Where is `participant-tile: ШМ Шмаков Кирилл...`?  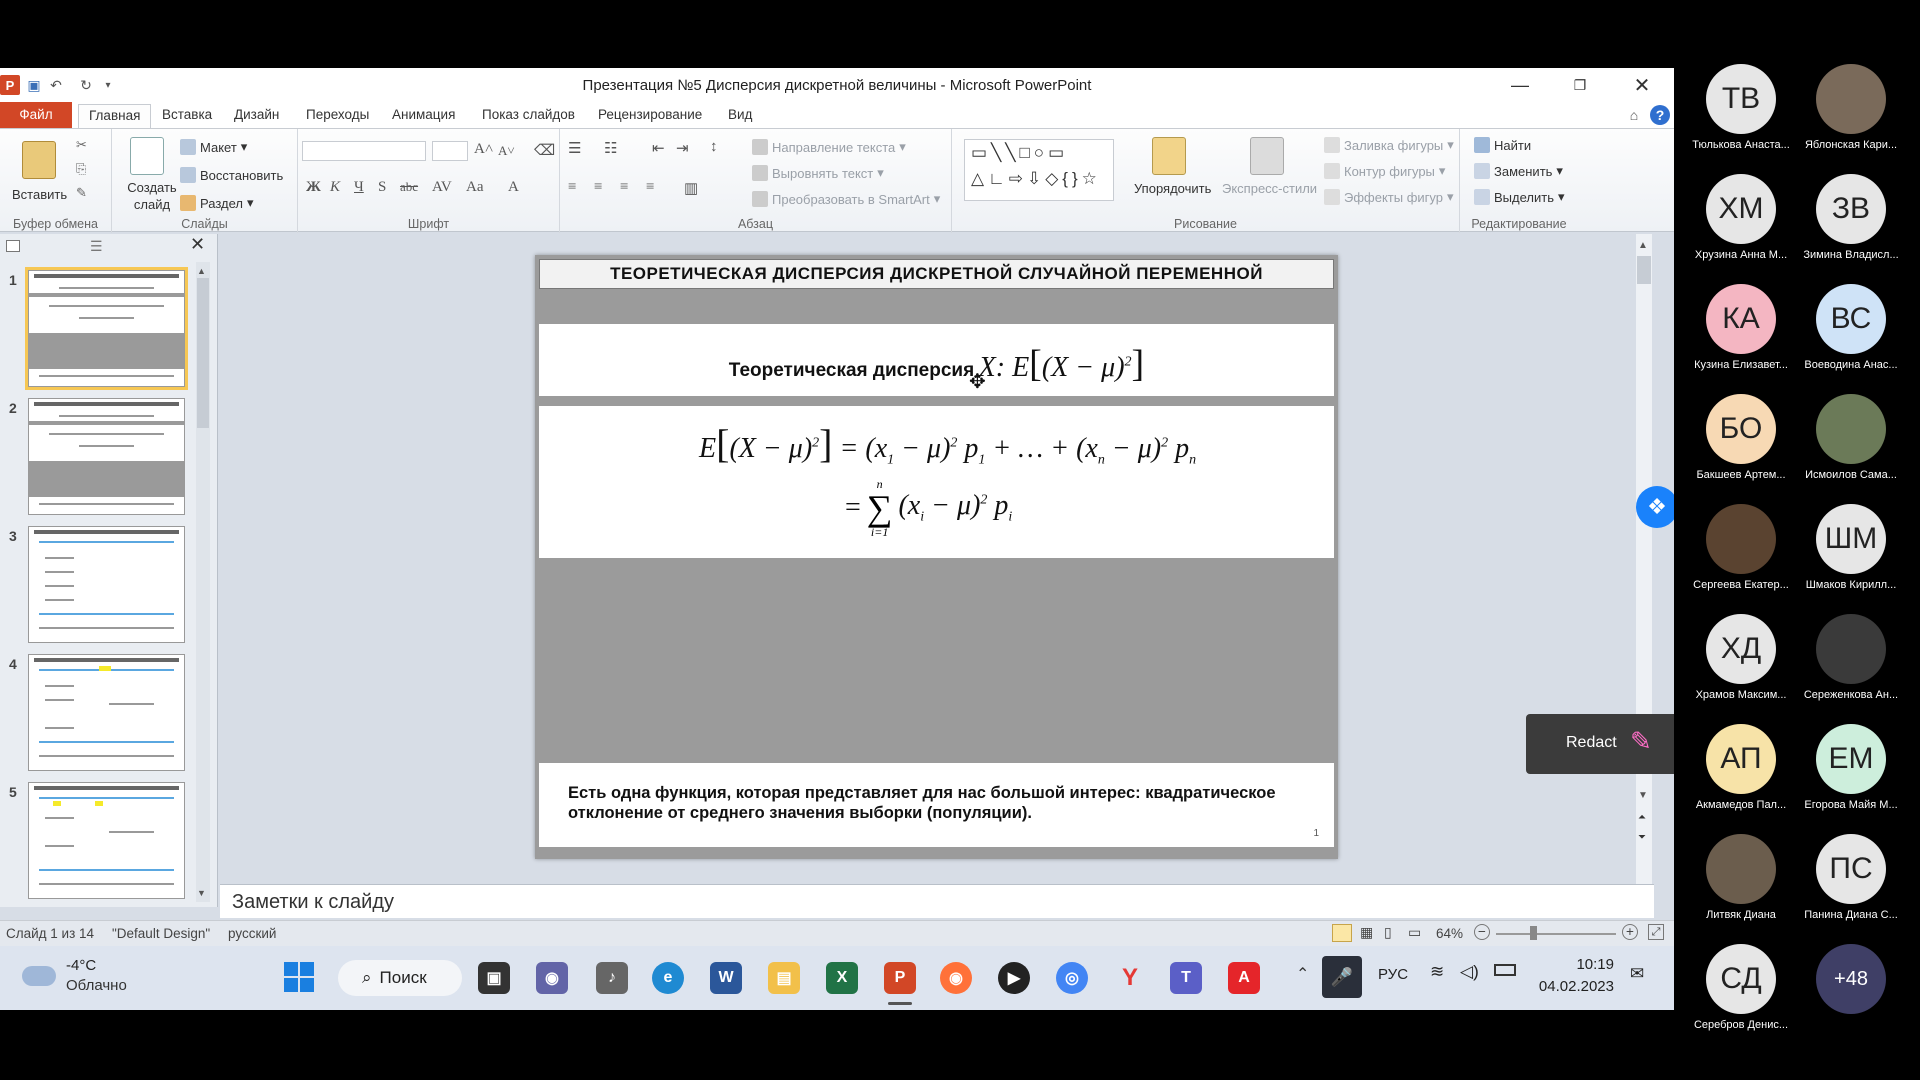 participant-tile: ШМ Шмаков Кирилл... is located at coordinates (1851, 547).